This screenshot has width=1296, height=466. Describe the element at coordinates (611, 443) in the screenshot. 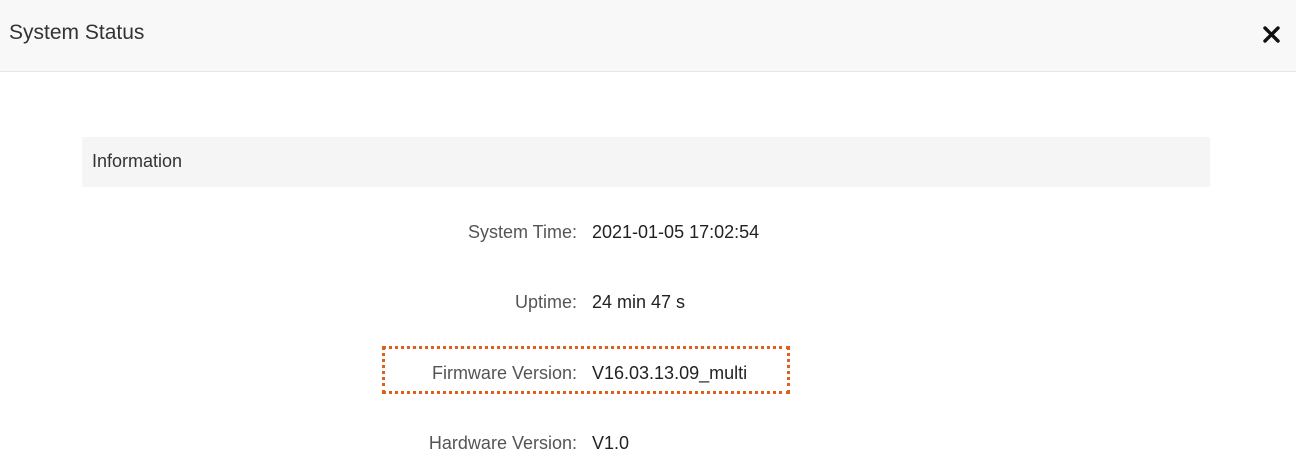

I see `hardware-version-value: V1.0` at that location.